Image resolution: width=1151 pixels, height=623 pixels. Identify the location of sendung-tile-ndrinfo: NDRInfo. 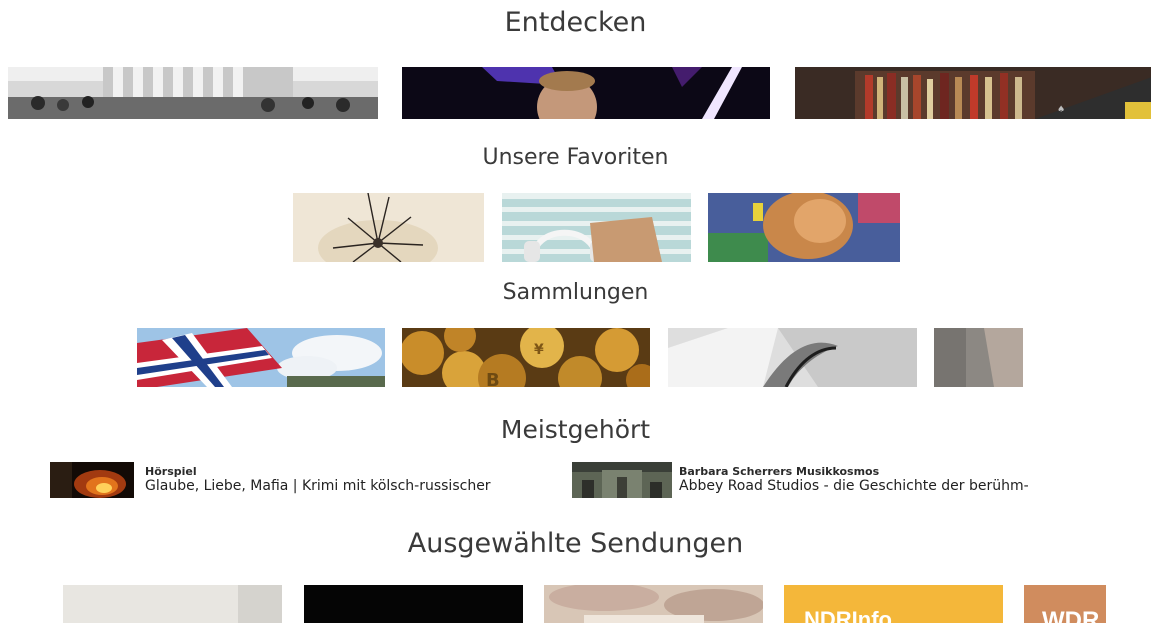
(893, 604).